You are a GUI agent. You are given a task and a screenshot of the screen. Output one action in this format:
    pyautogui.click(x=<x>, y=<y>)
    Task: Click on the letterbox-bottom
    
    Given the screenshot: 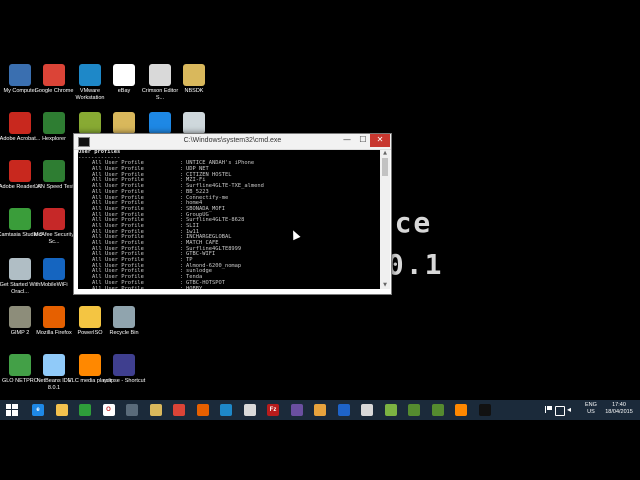 What is the action you would take?
    pyautogui.click(x=320, y=450)
    